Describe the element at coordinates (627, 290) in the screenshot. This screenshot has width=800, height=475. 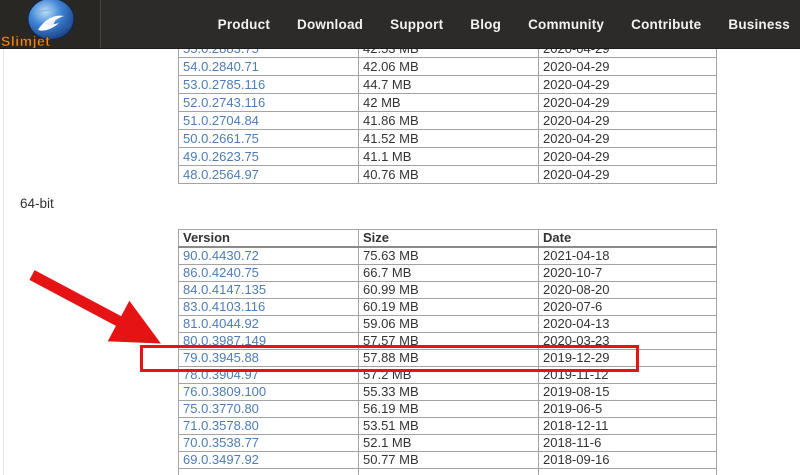
I see `date-cell: 2020-08-20` at that location.